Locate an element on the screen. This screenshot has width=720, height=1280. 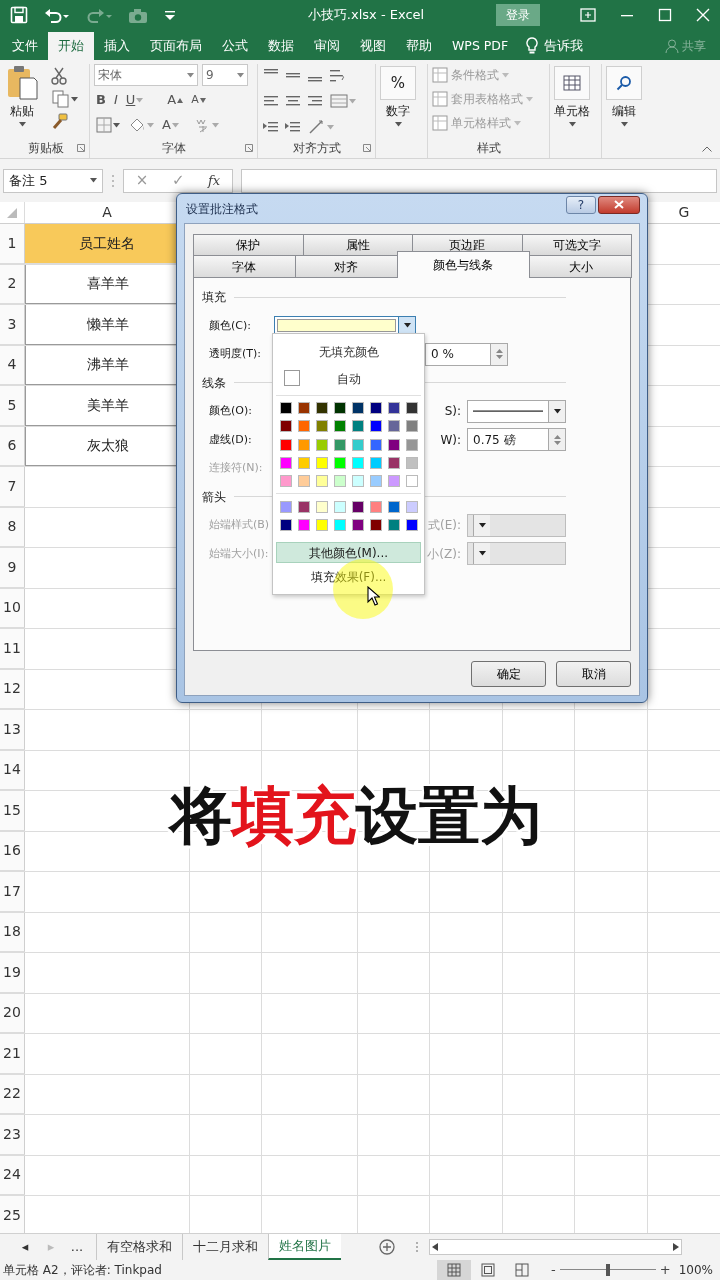
cancel-button: 取消 is located at coordinates (593, 674).